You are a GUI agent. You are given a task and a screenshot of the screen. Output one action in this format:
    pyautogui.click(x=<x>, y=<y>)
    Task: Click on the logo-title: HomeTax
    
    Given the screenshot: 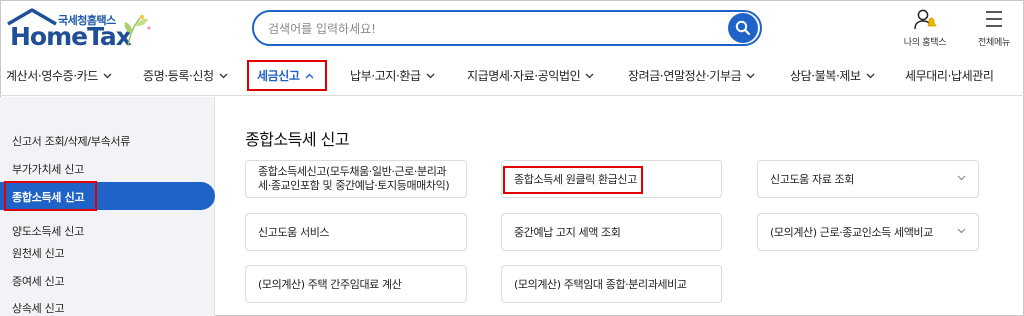 What is the action you would take?
    pyautogui.click(x=71, y=36)
    